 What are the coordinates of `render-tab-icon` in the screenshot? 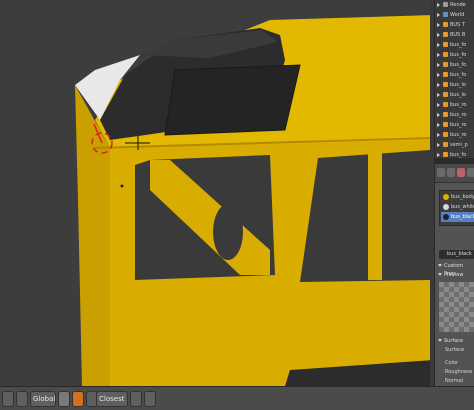 It's located at (441, 172).